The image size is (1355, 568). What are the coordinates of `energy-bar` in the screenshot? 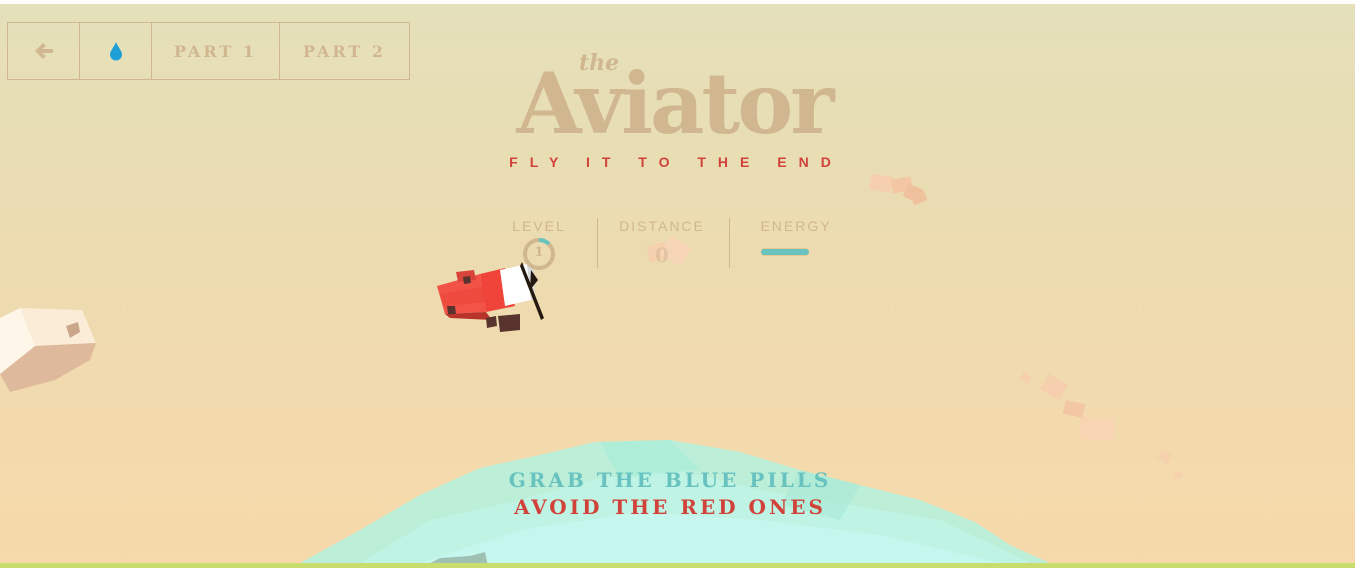 It's located at (785, 252).